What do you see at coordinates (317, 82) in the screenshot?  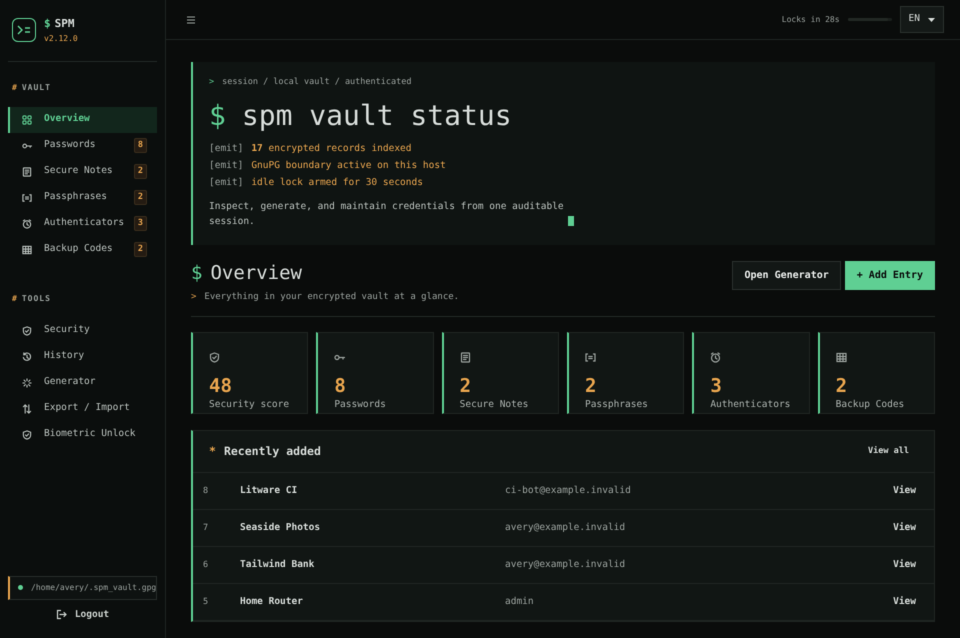 I see `breadcrumb: session / local vault / authenticated` at bounding box center [317, 82].